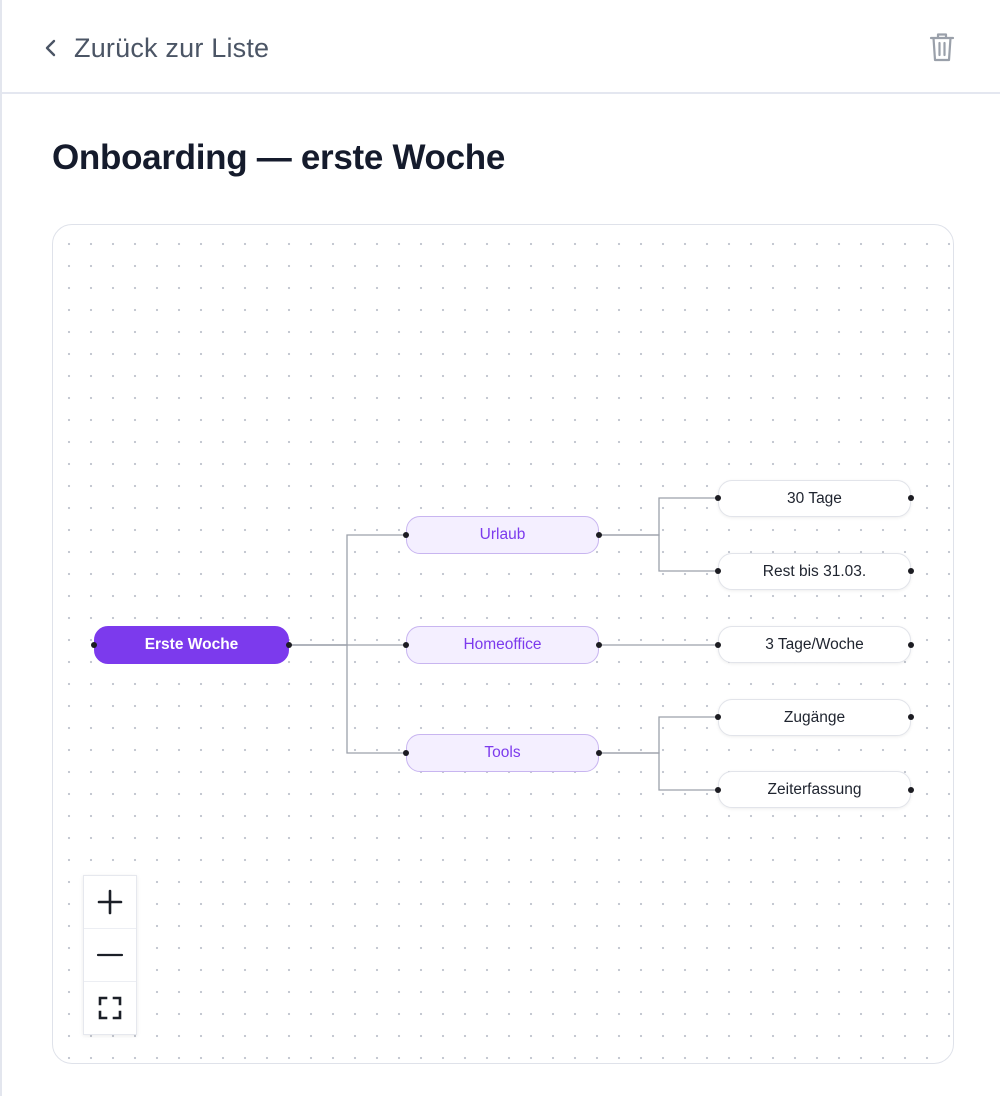  What do you see at coordinates (658, 771) in the screenshot?
I see `edge-tools-zeiterfassung` at bounding box center [658, 771].